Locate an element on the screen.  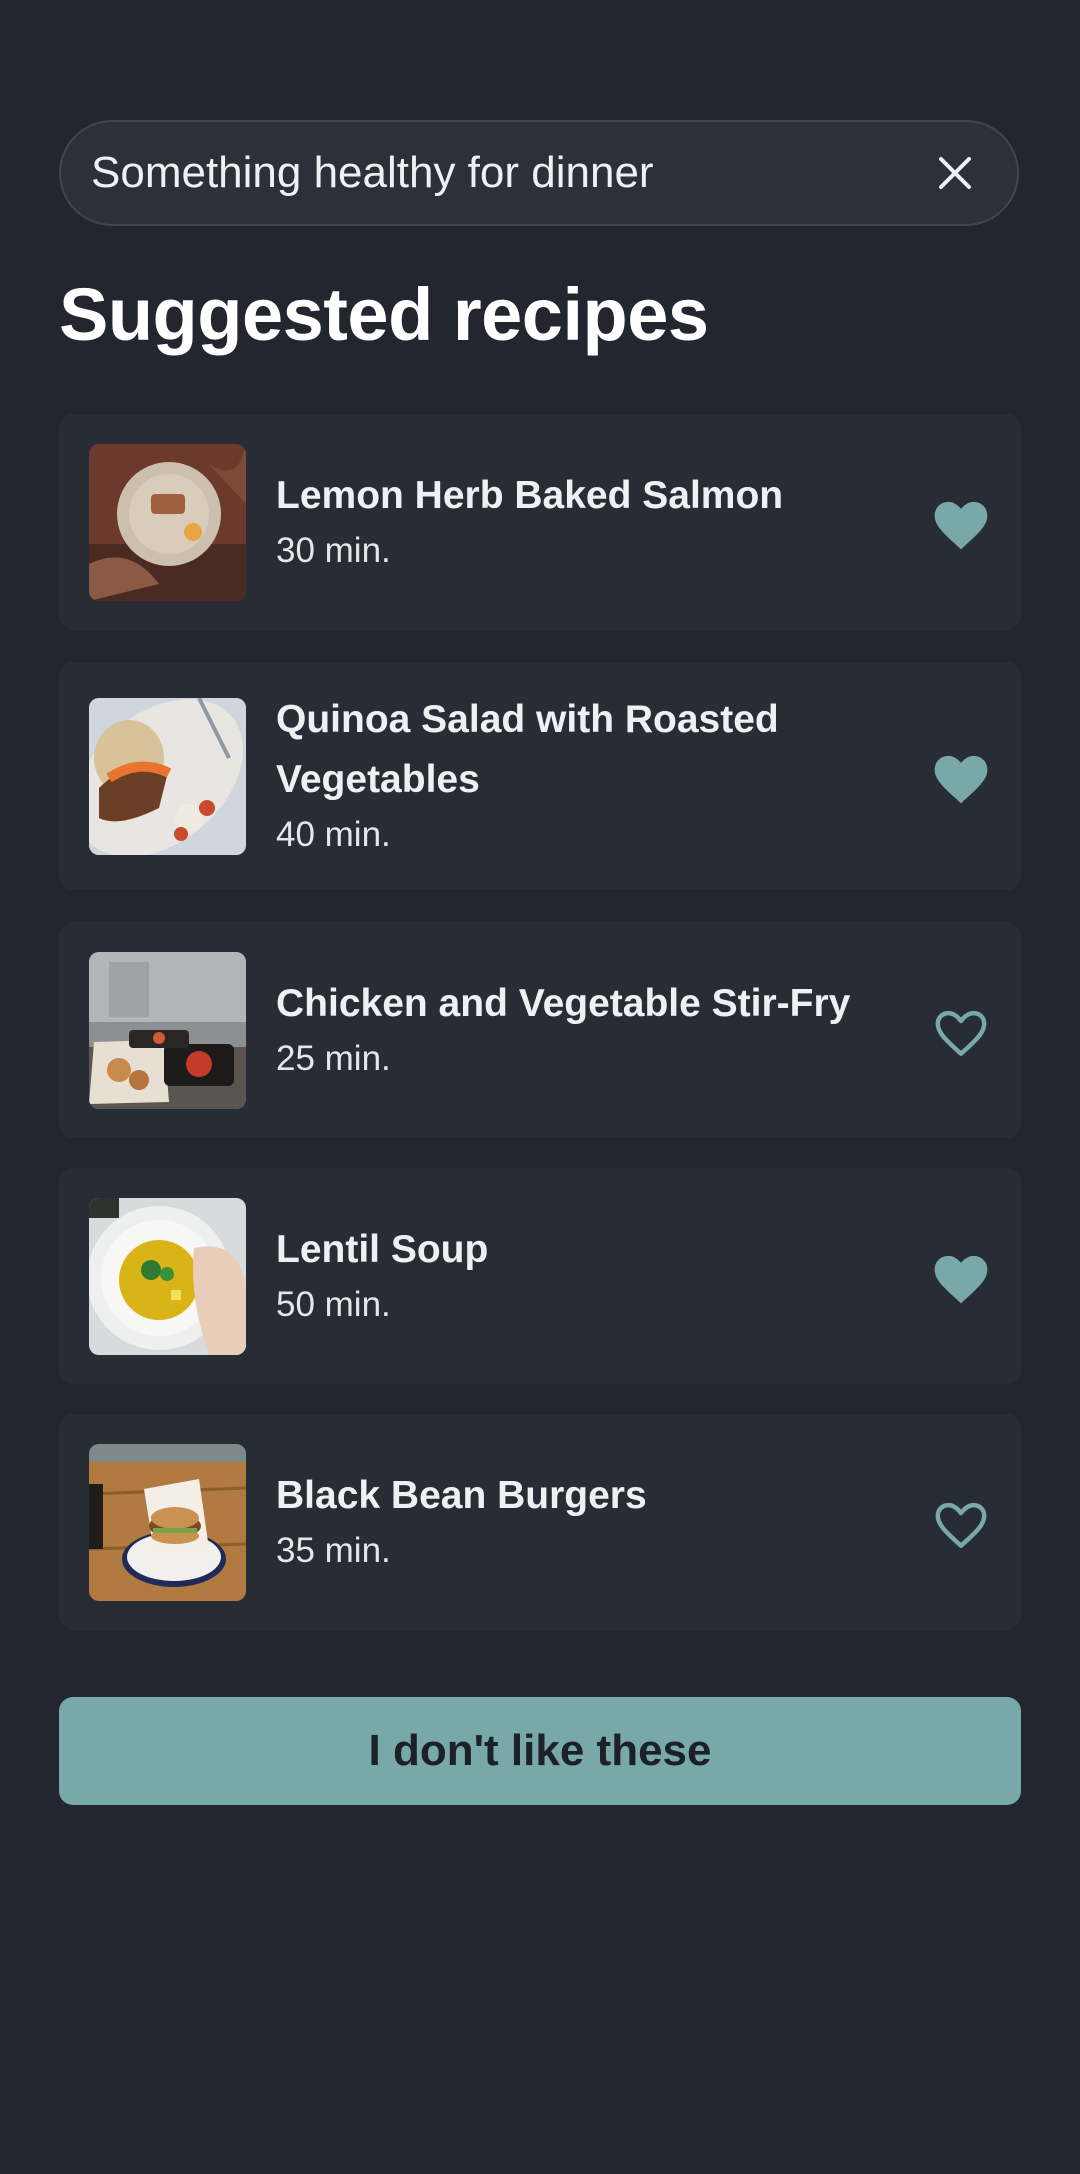
clear-search-button is located at coordinates (955, 173).